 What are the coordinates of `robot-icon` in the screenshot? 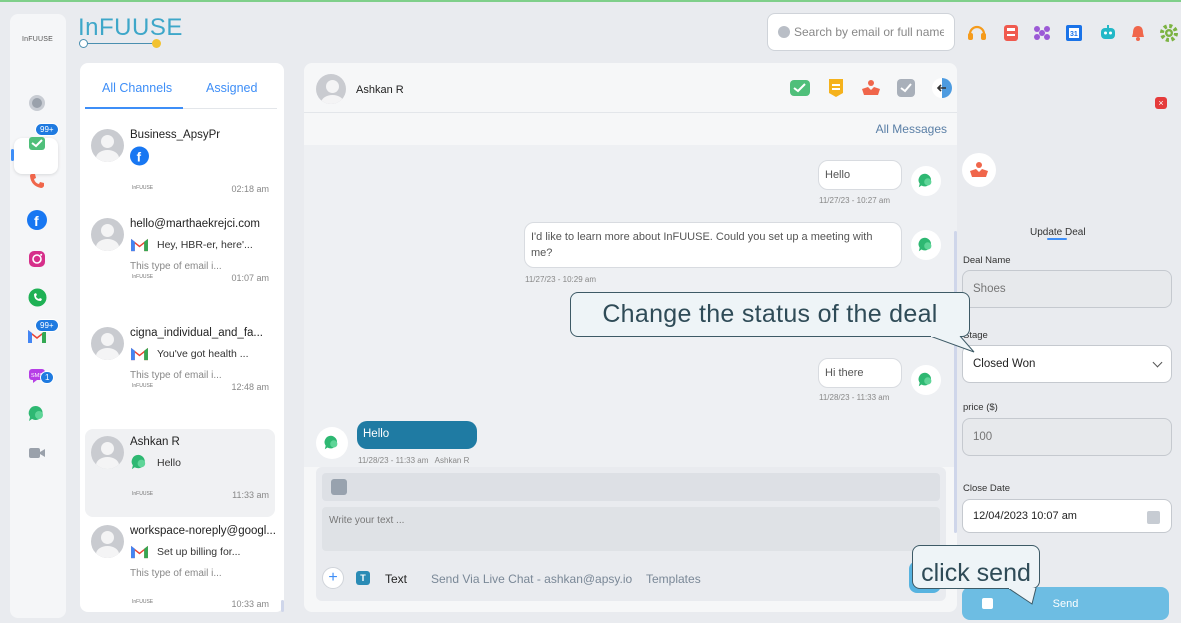 It's located at (1108, 33).